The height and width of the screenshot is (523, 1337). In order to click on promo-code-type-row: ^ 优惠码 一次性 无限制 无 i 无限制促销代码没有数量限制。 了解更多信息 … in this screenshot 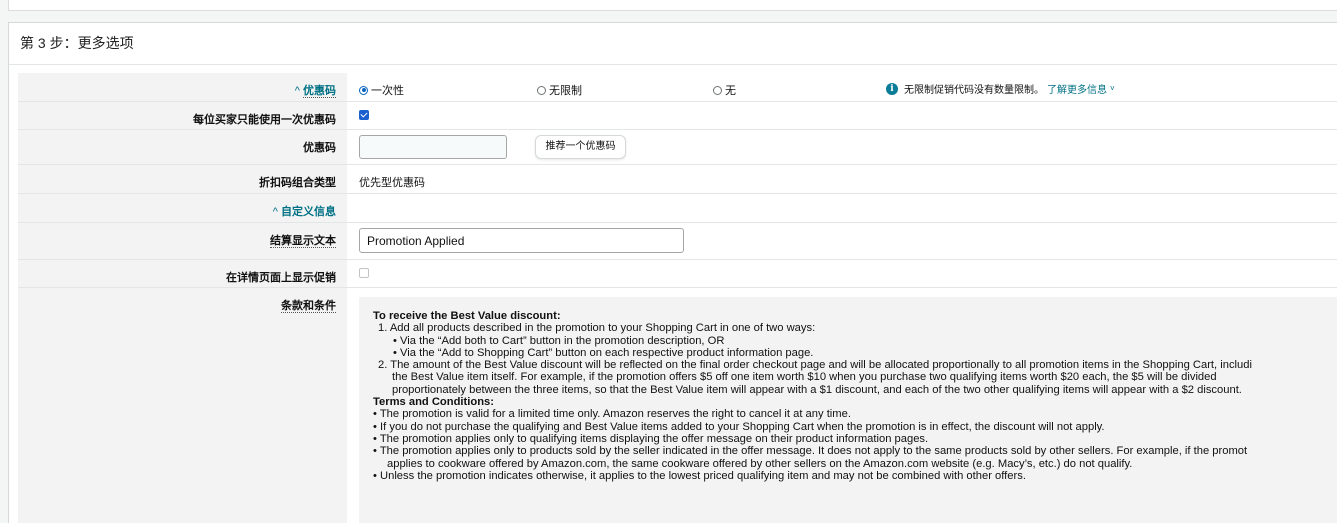, I will do `click(677, 87)`.